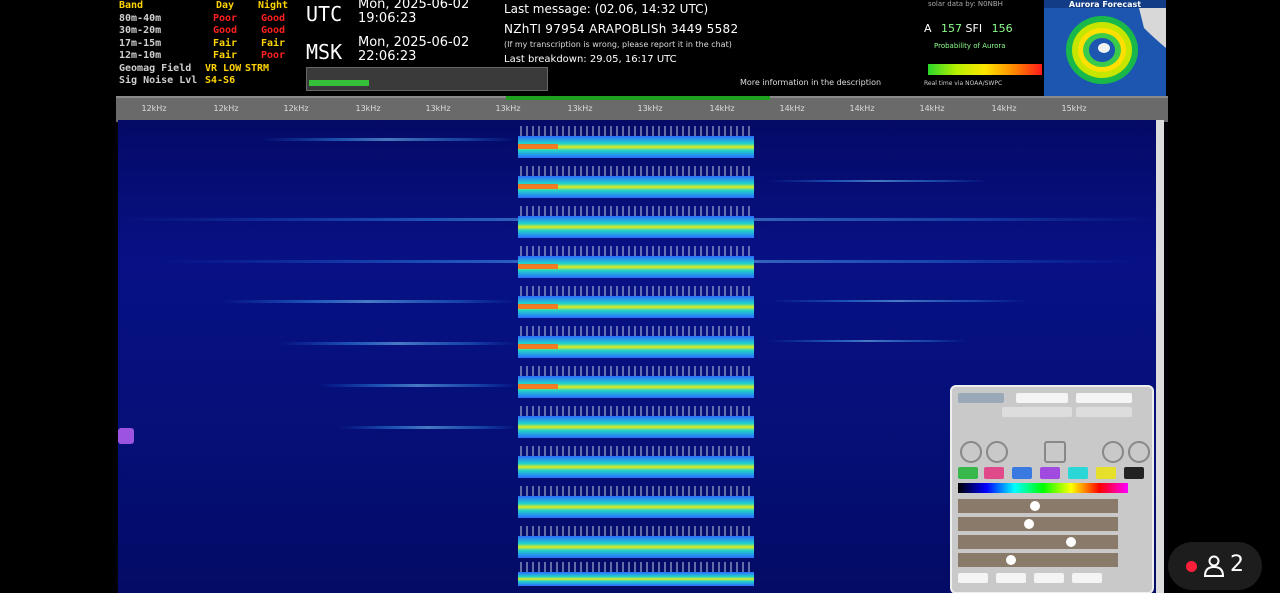 Image resolution: width=1280 pixels, height=593 pixels. I want to click on solar-indices: A 157 SFI 156, so click(968, 28).